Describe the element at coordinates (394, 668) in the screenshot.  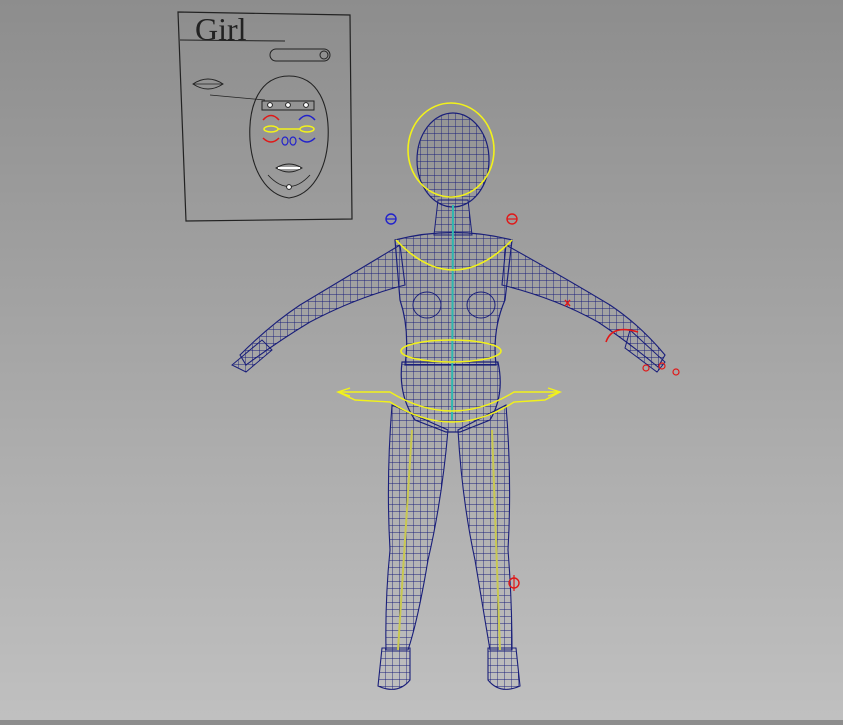
I see `left-foot-mesh` at that location.